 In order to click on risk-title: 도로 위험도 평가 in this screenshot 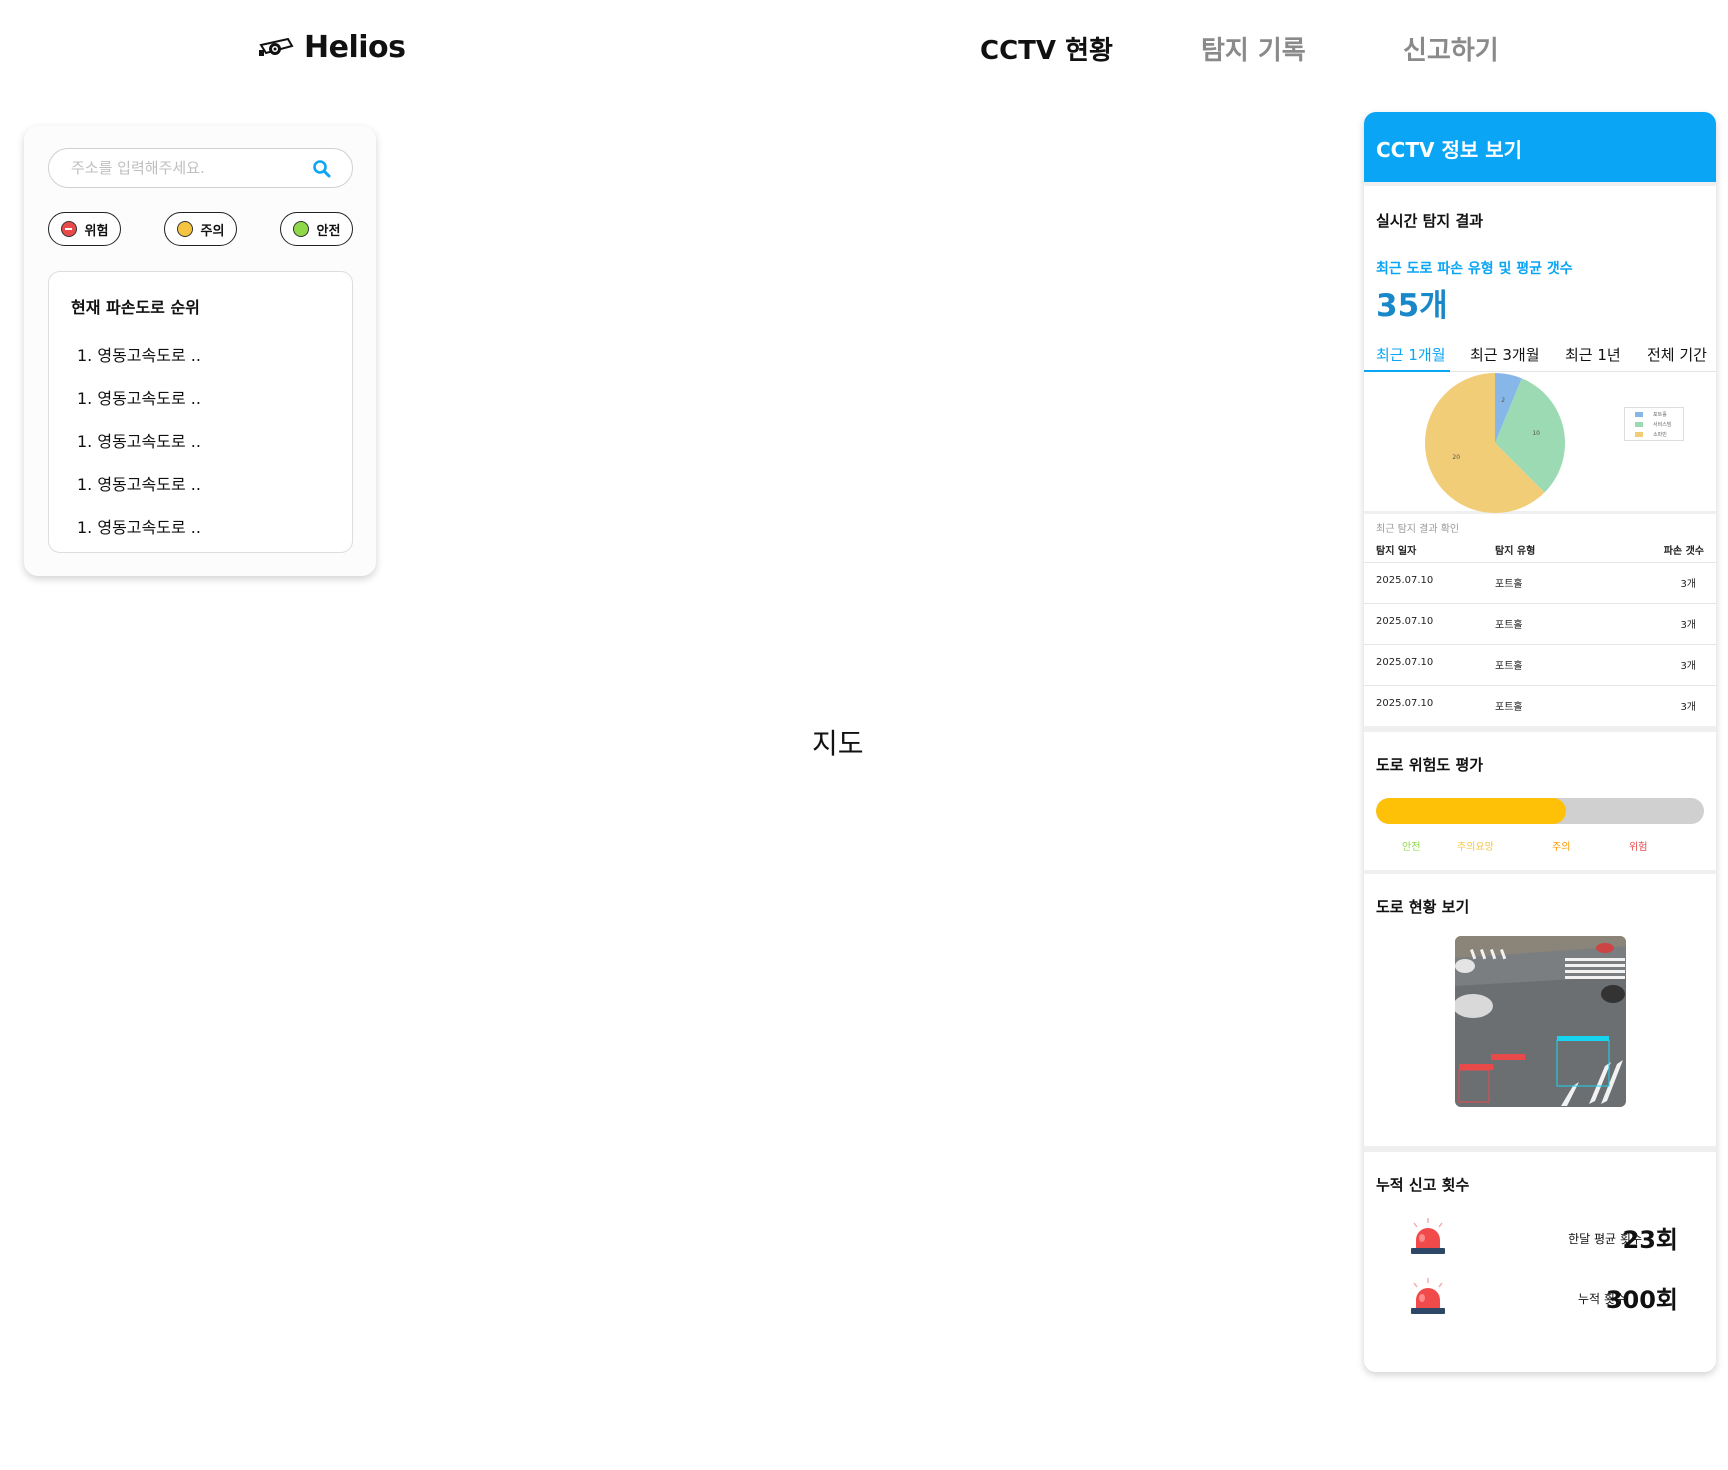, I will do `click(1430, 765)`.